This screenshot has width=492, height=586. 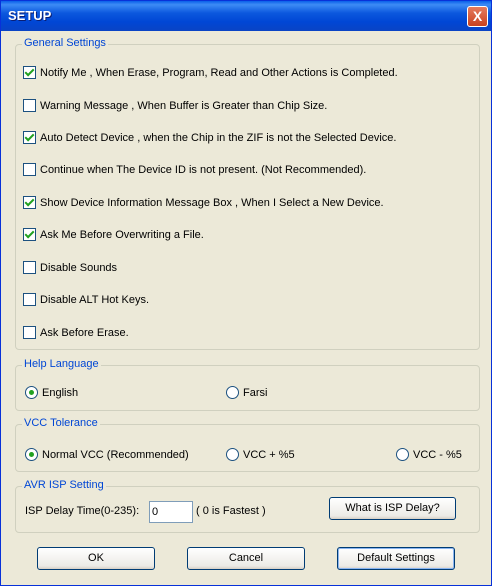 What do you see at coordinates (171, 512) in the screenshot?
I see `isp-delay-input: 0` at bounding box center [171, 512].